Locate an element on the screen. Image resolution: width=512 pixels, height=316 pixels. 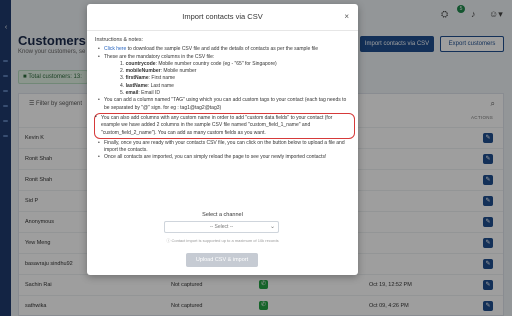
column-desc: : Last name is located at coordinates (160, 85).